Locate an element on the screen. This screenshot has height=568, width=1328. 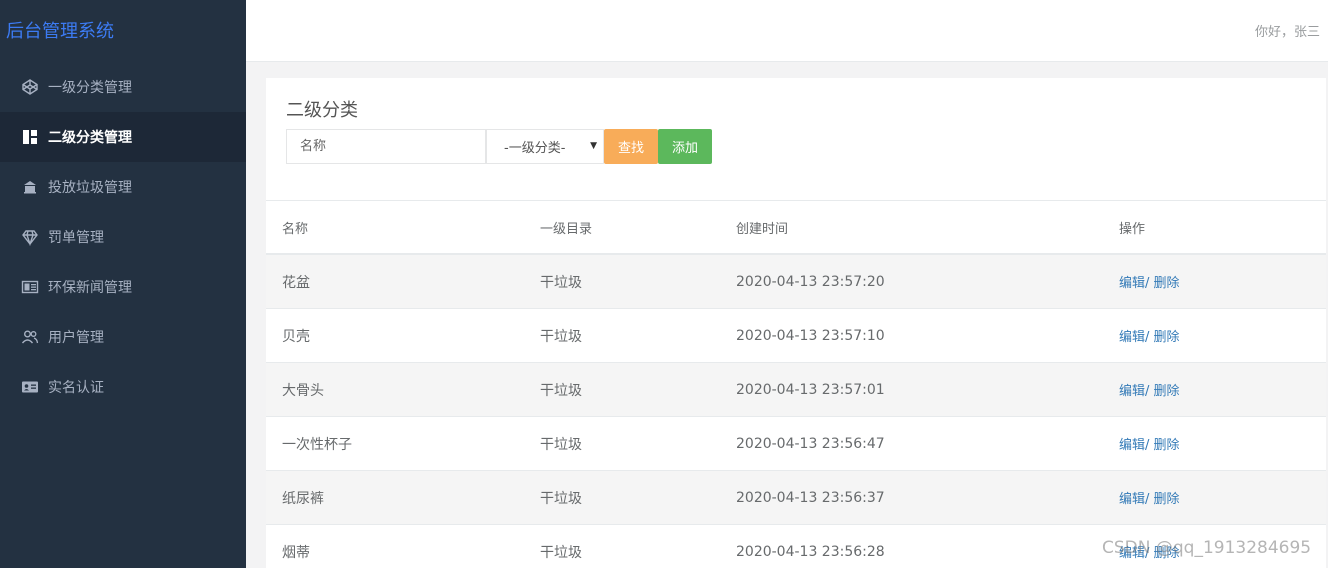
primary-category-select: -一级分类- ▼ is located at coordinates (545, 146).